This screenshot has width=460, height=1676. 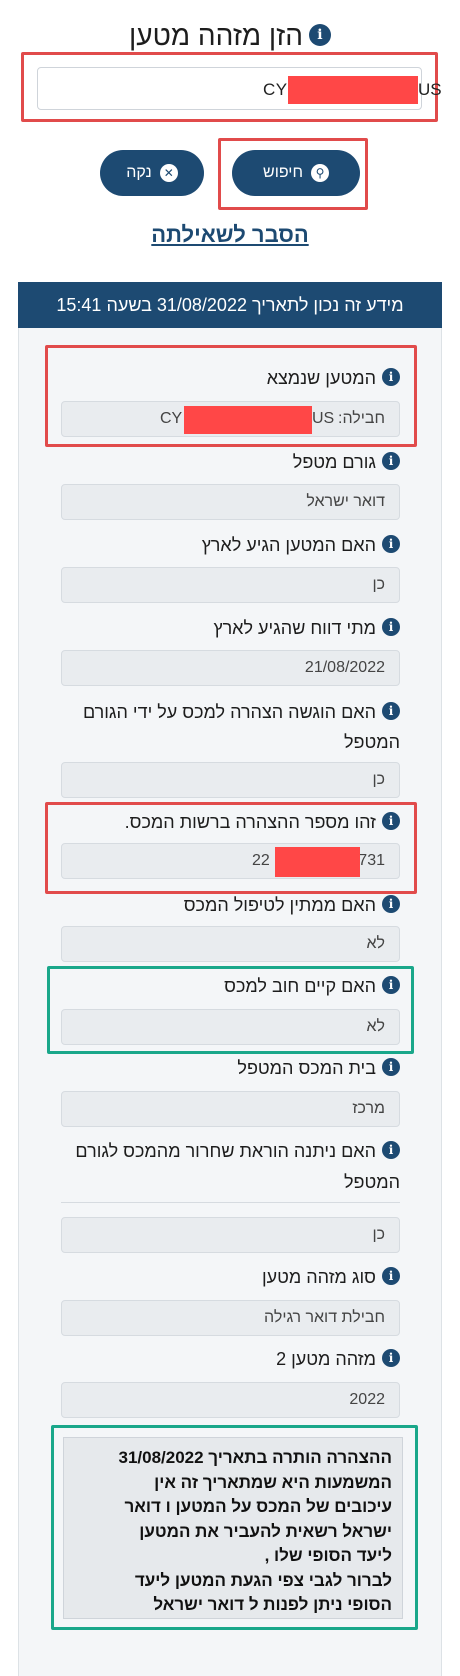 What do you see at coordinates (312, 986) in the screenshot?
I see `field-label-customs-debt: iהאם קיים חוב למכס` at bounding box center [312, 986].